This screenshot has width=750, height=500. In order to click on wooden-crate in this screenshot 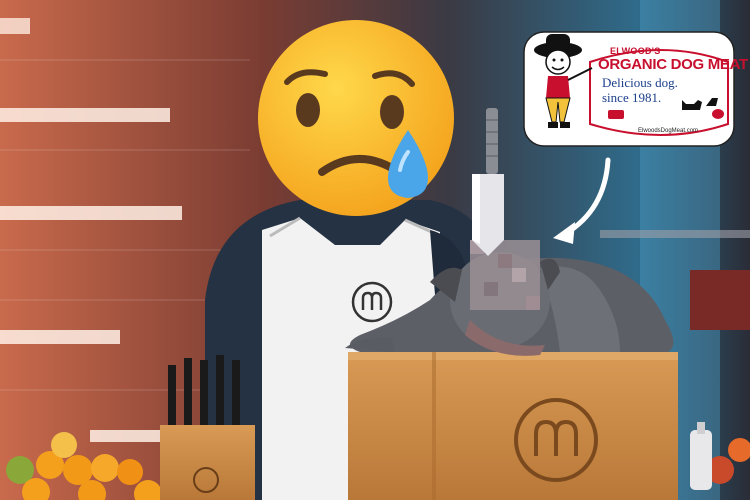, I will do `click(513, 426)`.